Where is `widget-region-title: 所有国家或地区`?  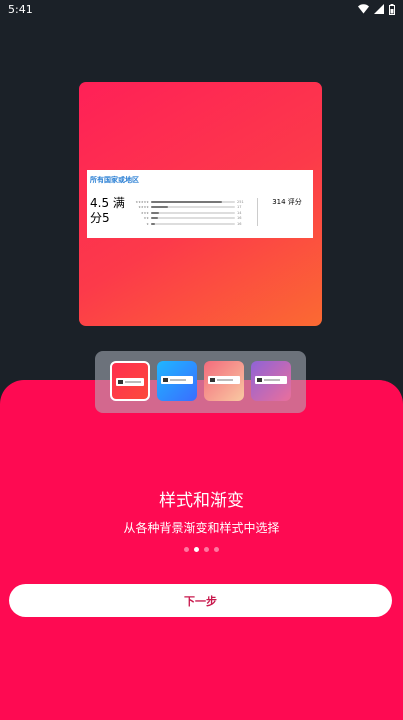
widget-region-title: 所有国家或地区 is located at coordinates (114, 180).